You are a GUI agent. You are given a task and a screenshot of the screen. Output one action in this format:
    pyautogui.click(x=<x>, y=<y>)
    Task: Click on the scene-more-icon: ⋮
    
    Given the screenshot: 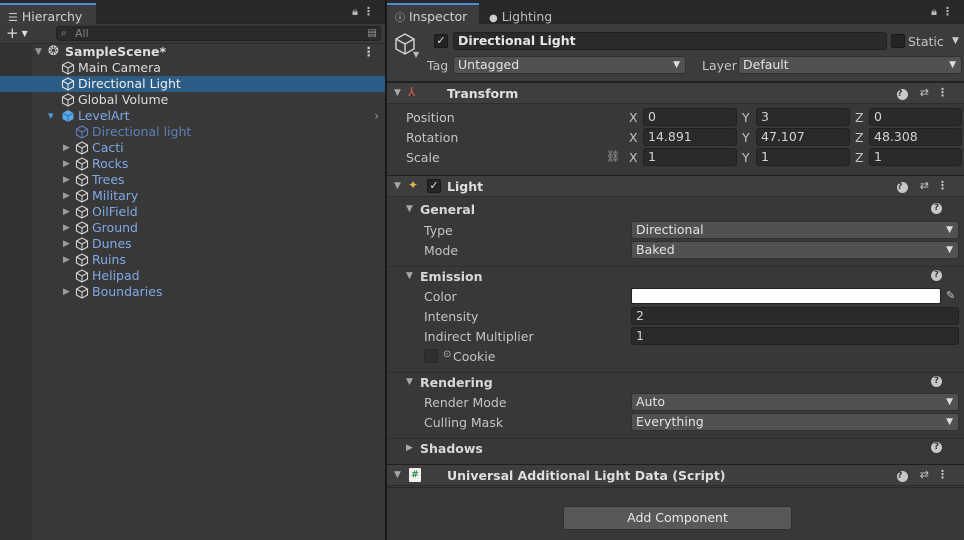 What is the action you would take?
    pyautogui.click(x=369, y=52)
    